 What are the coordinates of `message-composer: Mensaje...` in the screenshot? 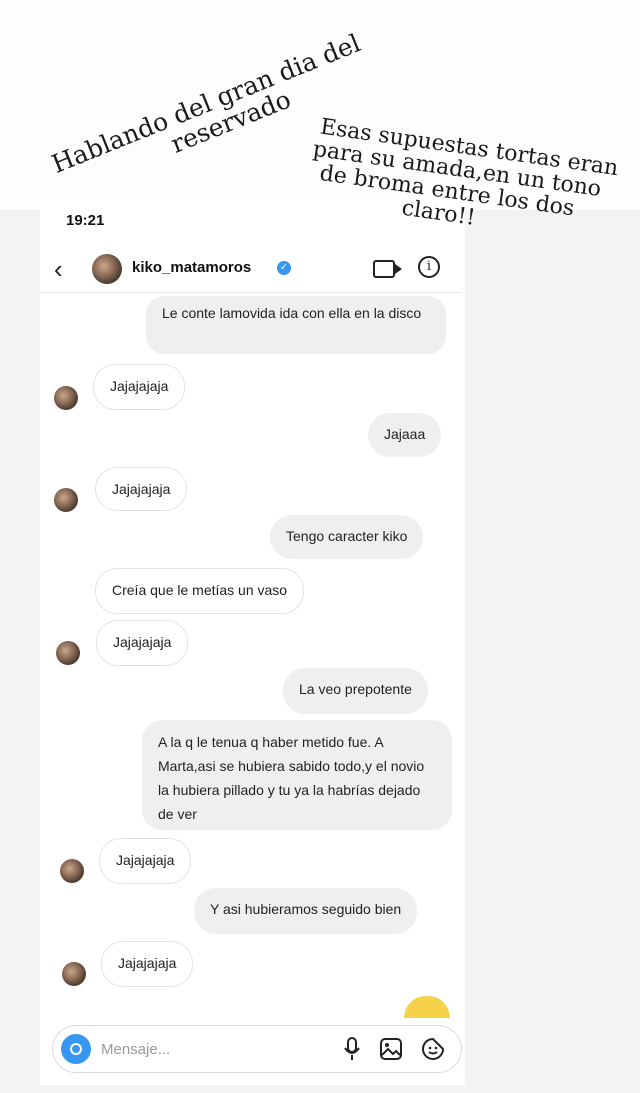 It's located at (257, 1049).